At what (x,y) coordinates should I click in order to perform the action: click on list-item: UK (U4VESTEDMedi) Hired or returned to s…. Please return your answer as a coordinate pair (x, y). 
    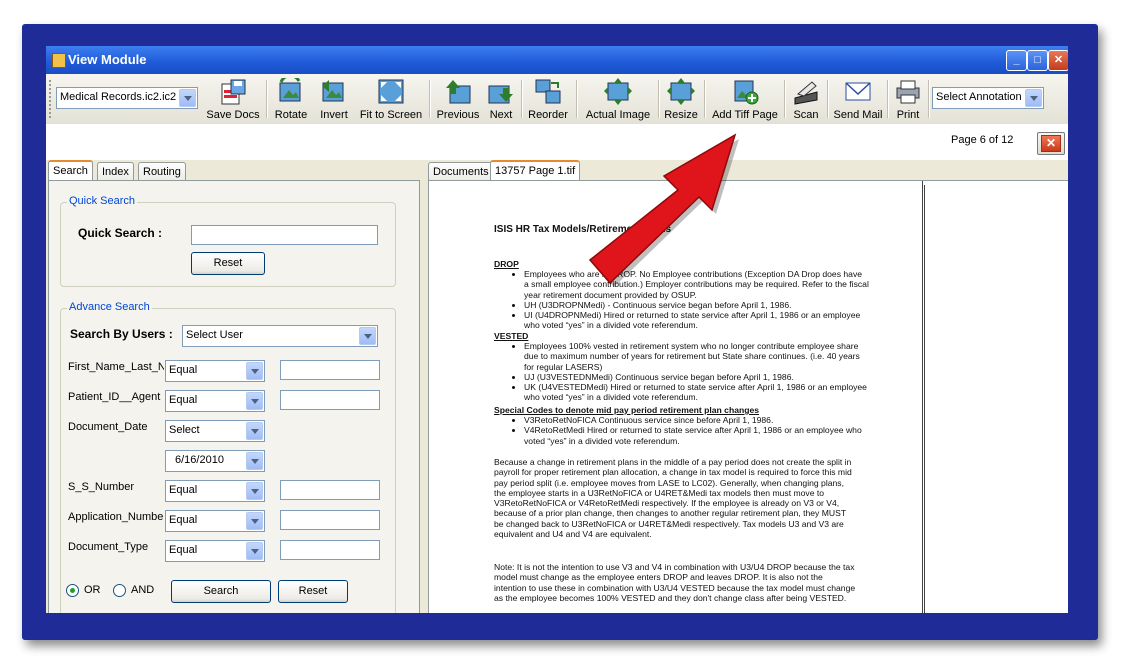
    Looking at the image, I should click on (696, 392).